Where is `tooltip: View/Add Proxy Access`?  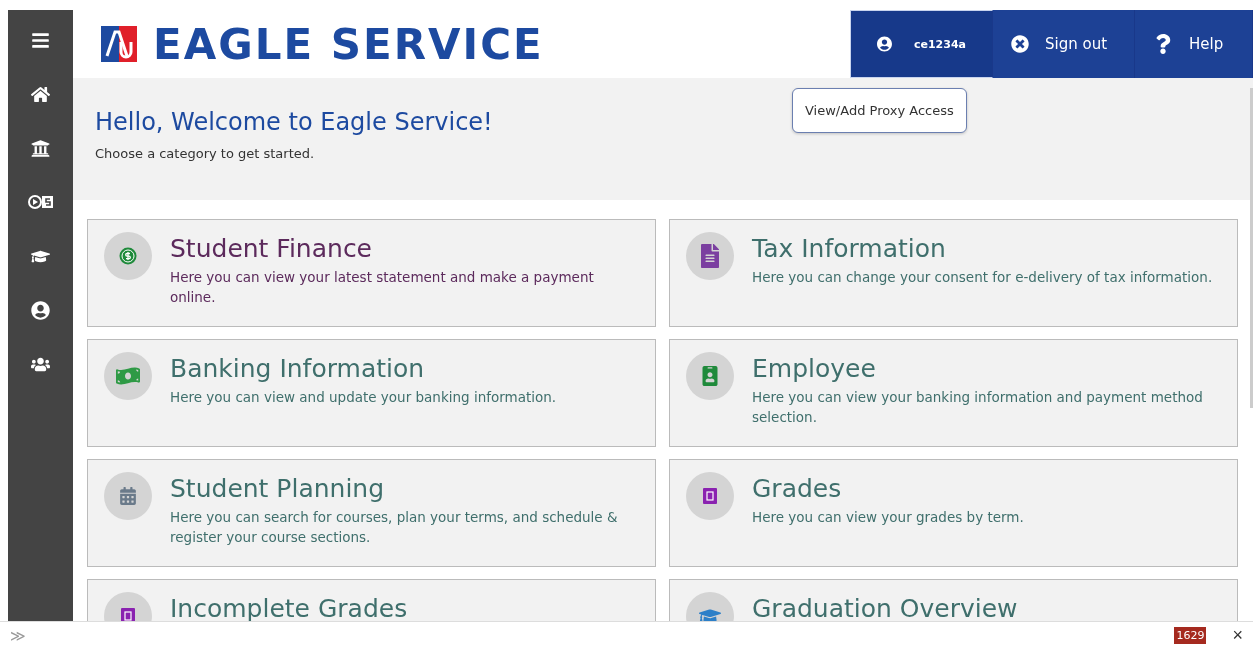
tooltip: View/Add Proxy Access is located at coordinates (879, 110).